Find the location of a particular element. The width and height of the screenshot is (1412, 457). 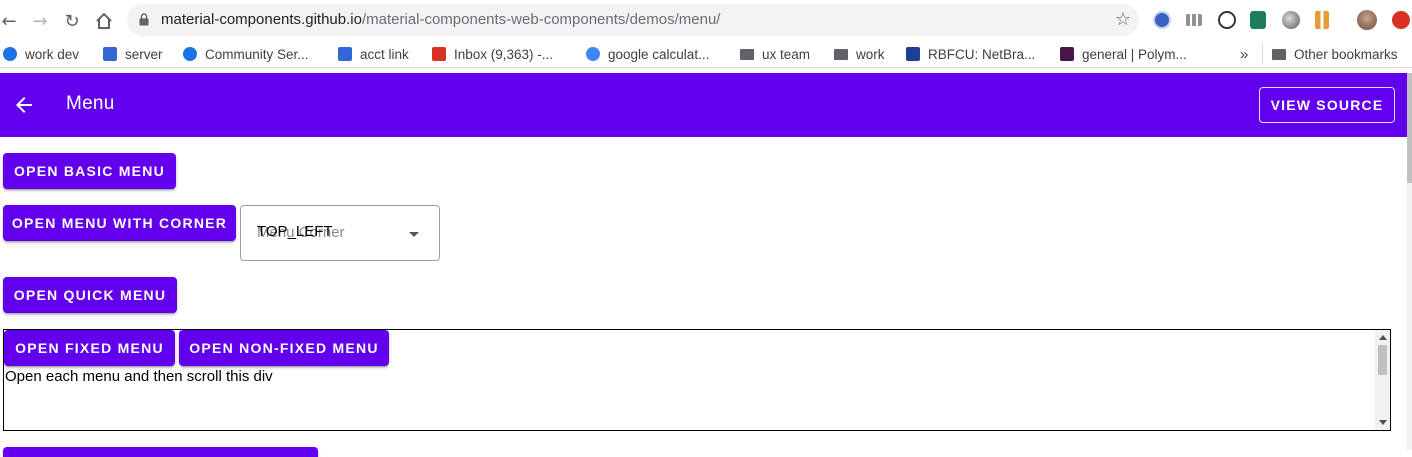

sphere-extension-icon is located at coordinates (1291, 20).